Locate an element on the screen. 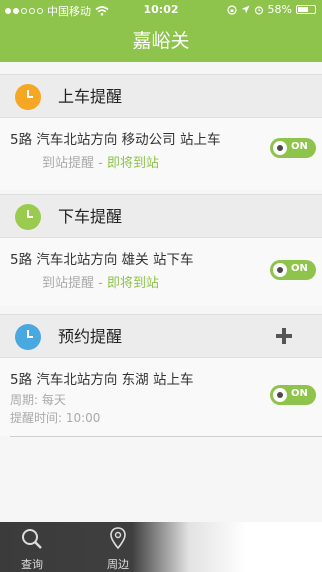 The image size is (322, 572). alarm-icon is located at coordinates (258, 10).